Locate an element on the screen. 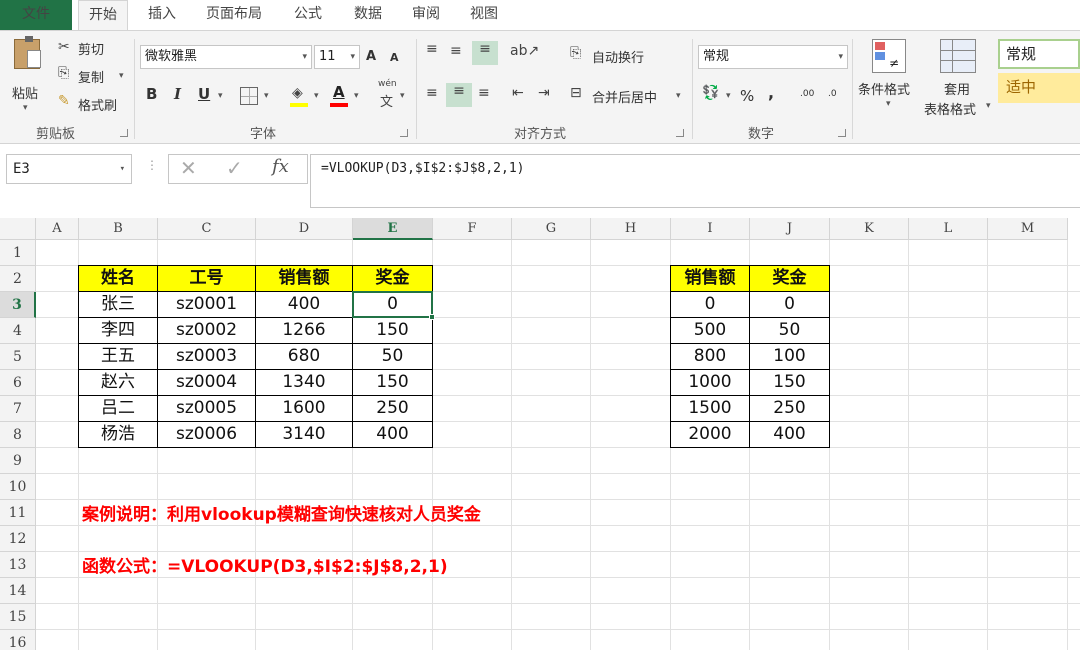  align-left-icon: ≡ is located at coordinates (432, 93).